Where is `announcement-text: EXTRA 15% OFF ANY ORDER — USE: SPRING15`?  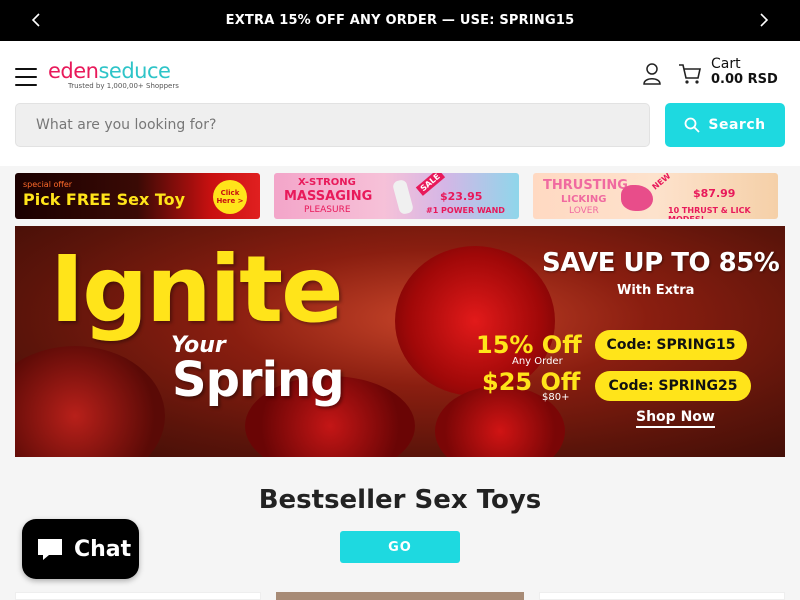 announcement-text: EXTRA 15% OFF ANY ORDER — USE: SPRING15 is located at coordinates (400, 20).